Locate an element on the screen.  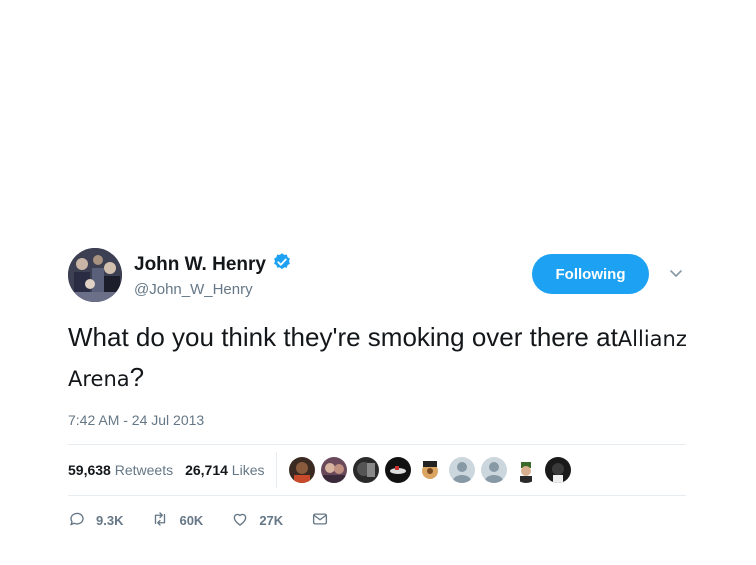
tweet-stats: 59,638 Retweets 26,714 Likes is located at coordinates (377, 470).